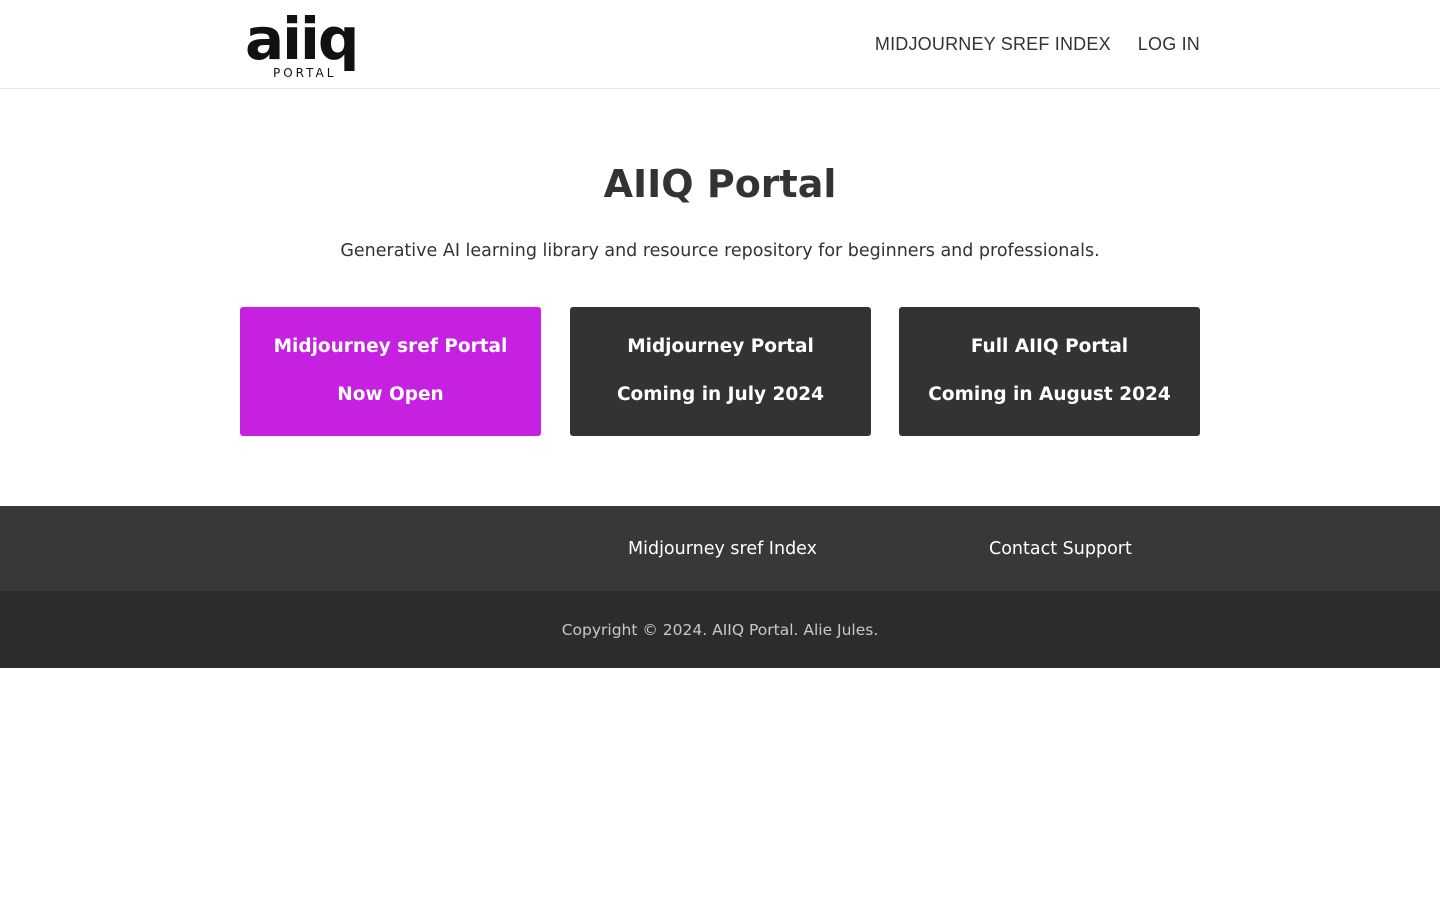 This screenshot has width=1440, height=900. What do you see at coordinates (390, 394) in the screenshot?
I see `card-status: Now Open` at bounding box center [390, 394].